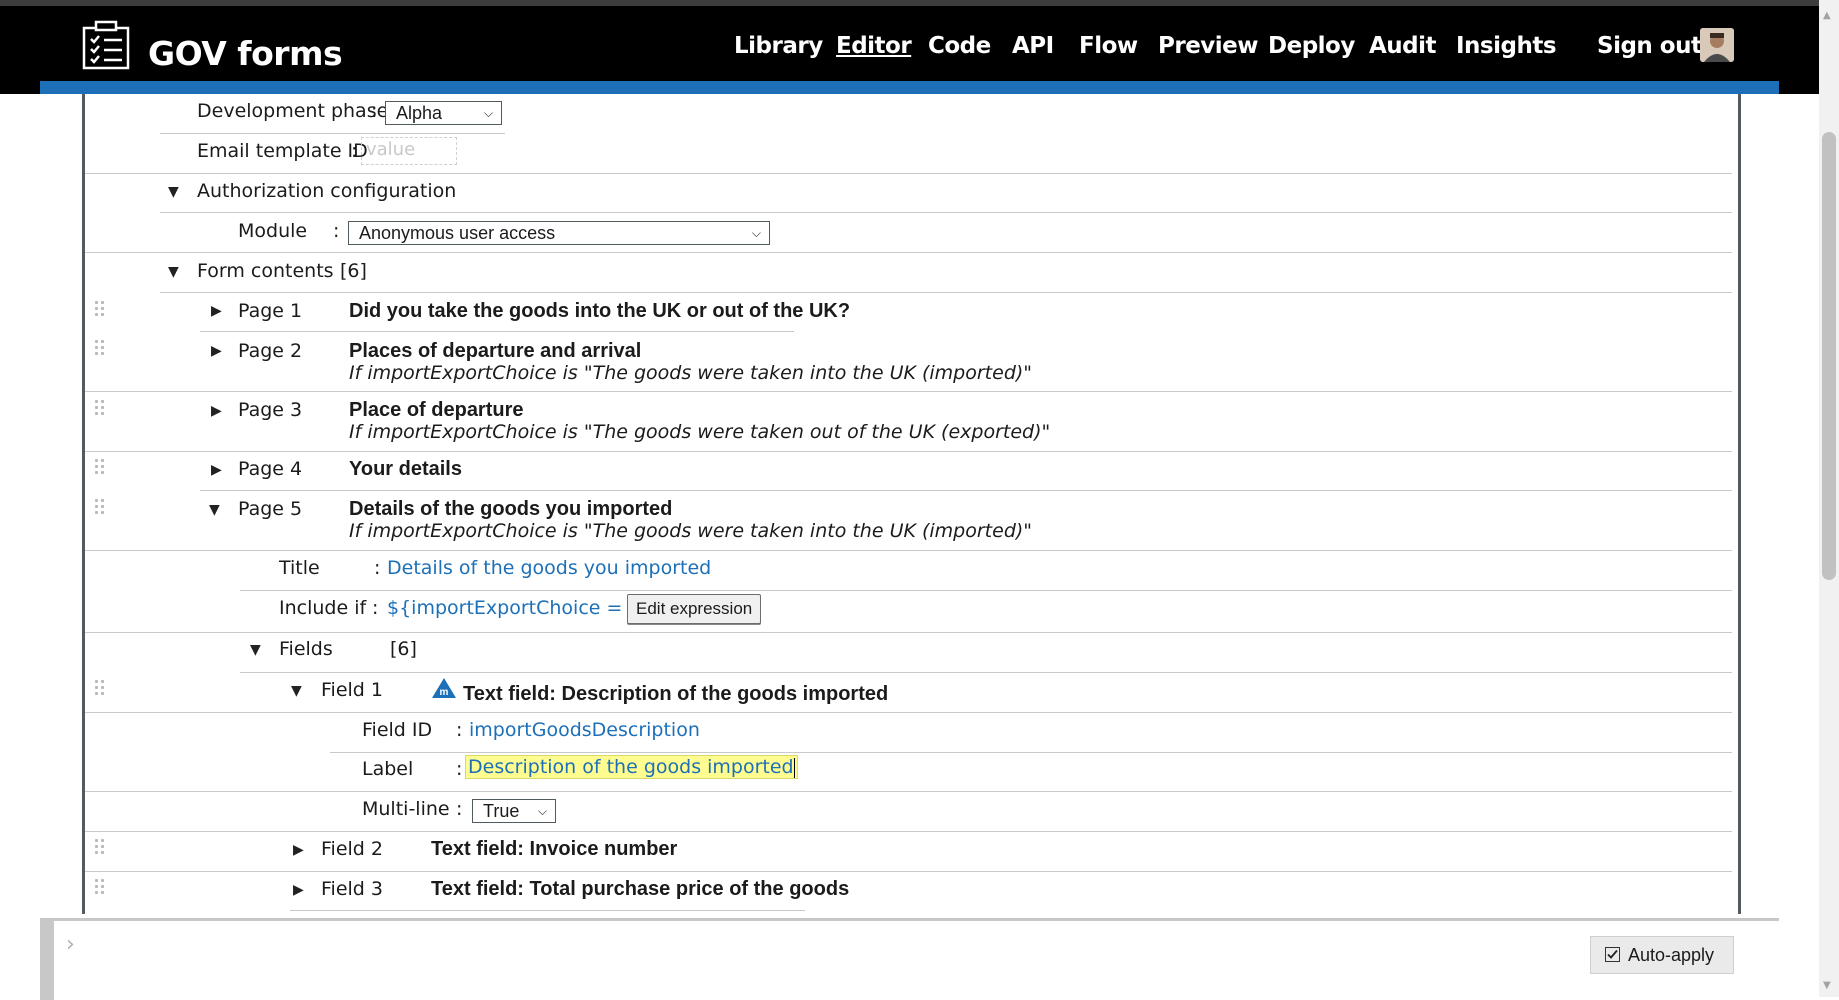 The width and height of the screenshot is (1839, 1000). Describe the element at coordinates (694, 609) in the screenshot. I see `edit-expression-button: Edit expression` at that location.